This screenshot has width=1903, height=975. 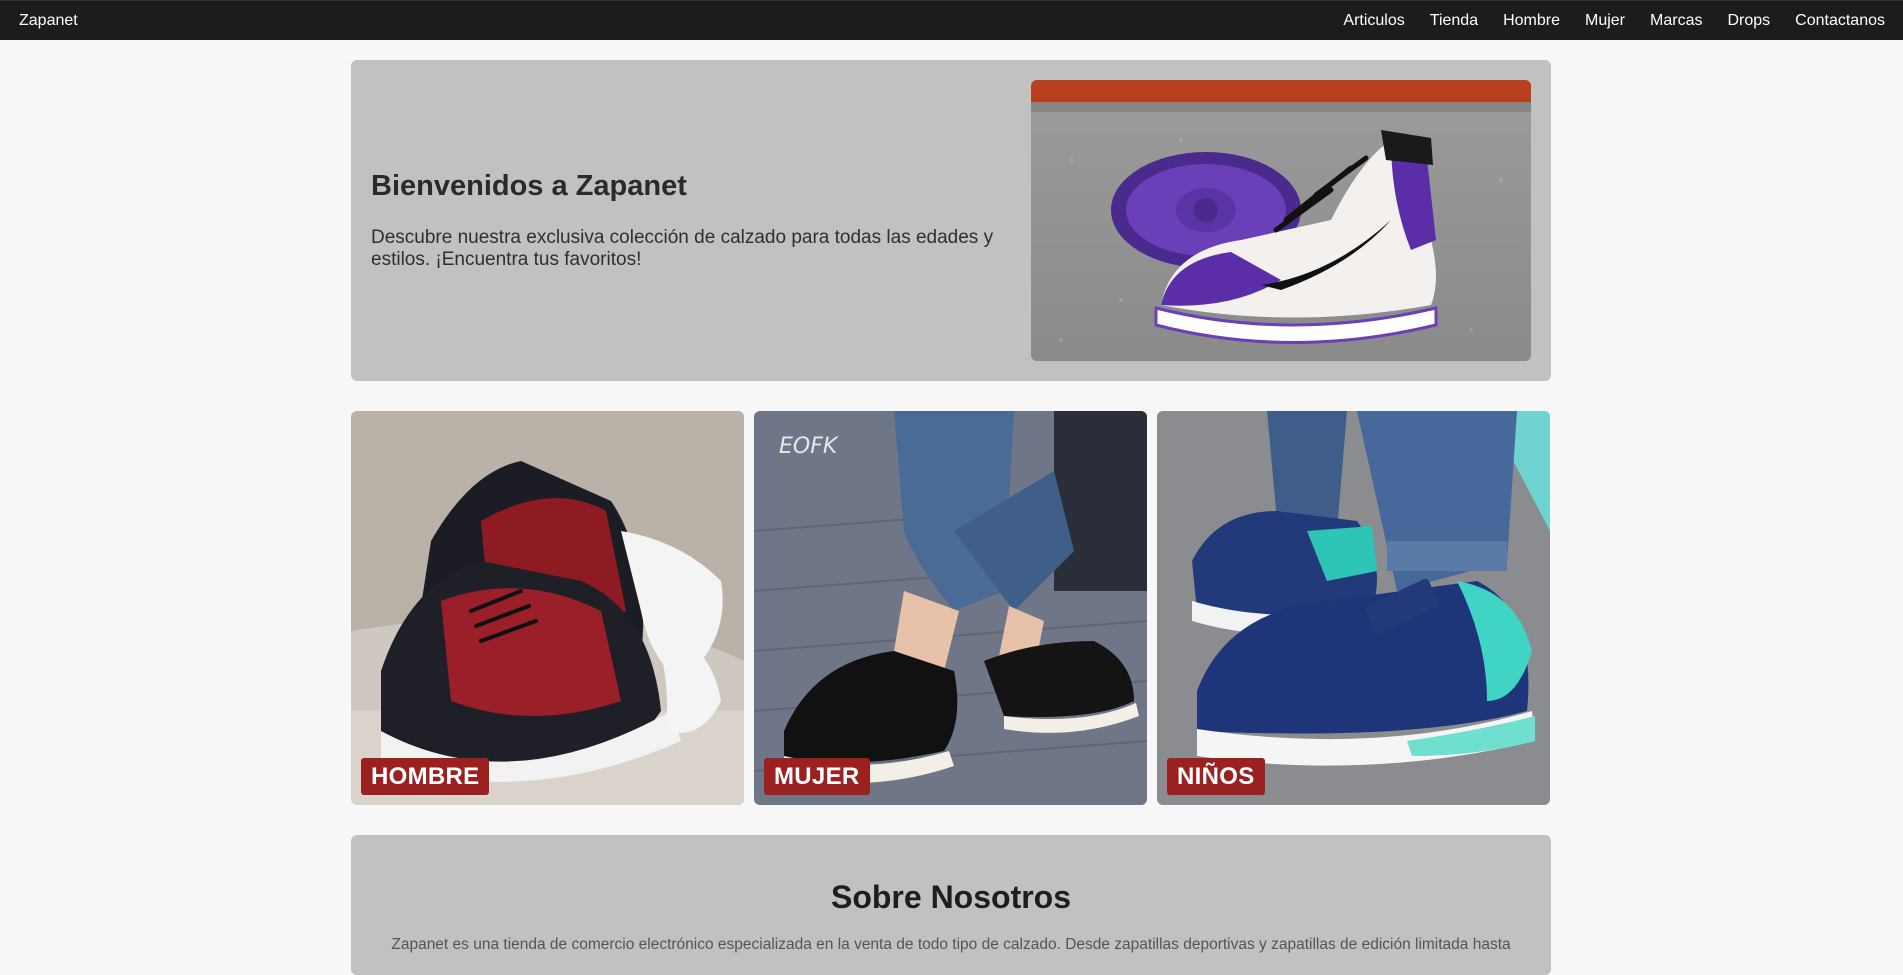 I want to click on hero-title: Bienvenidos a Zapanet, so click(x=529, y=186).